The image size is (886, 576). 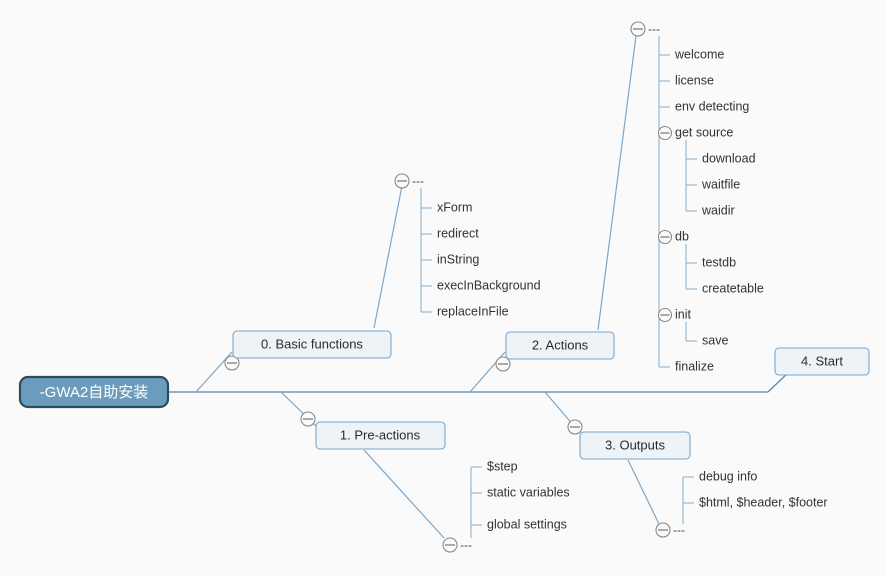 I want to click on list-item: license, so click(x=686, y=80).